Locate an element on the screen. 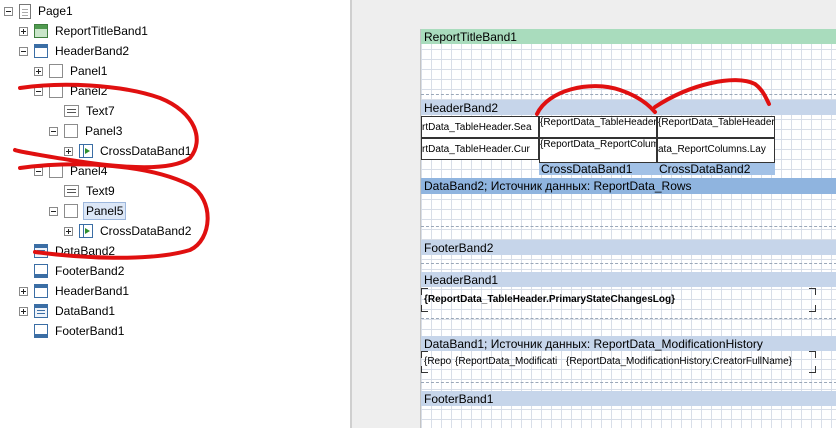 The height and width of the screenshot is (428, 836). band-header-footerband1: FooterBand1 is located at coordinates (628, 398).